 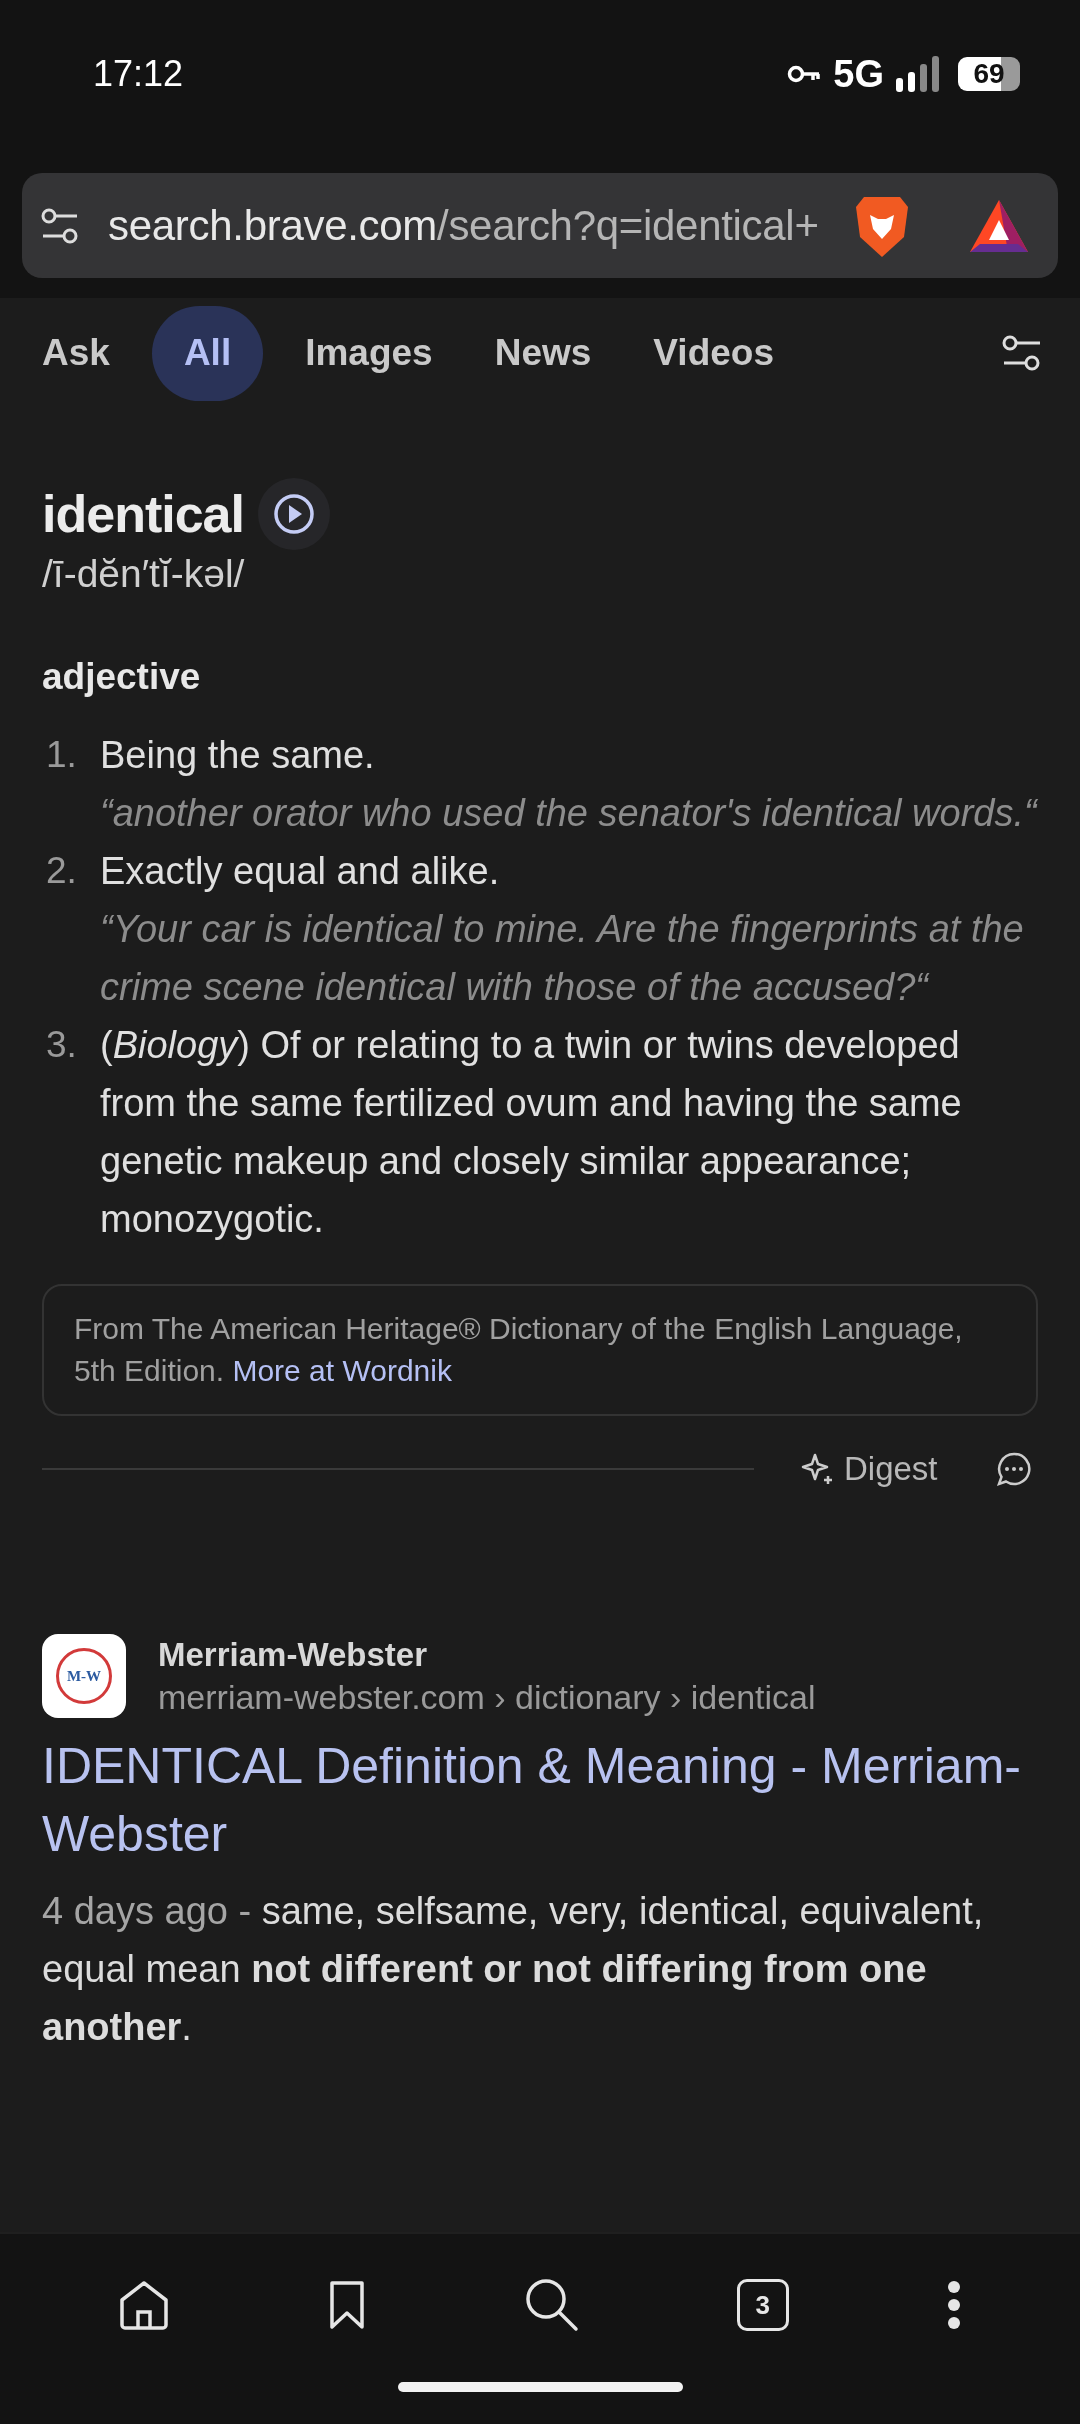 I want to click on sense-number: 3., so click(x=61, y=1045).